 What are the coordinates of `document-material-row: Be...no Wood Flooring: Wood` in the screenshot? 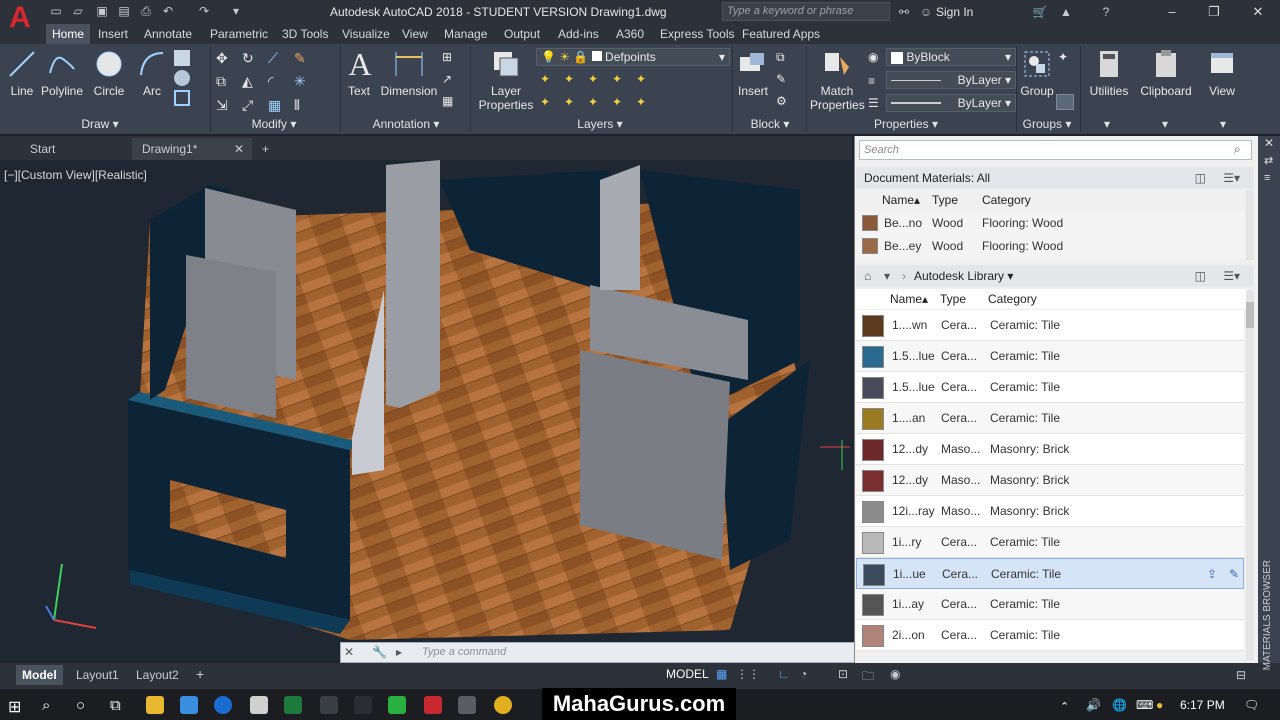 It's located at (1050, 223).